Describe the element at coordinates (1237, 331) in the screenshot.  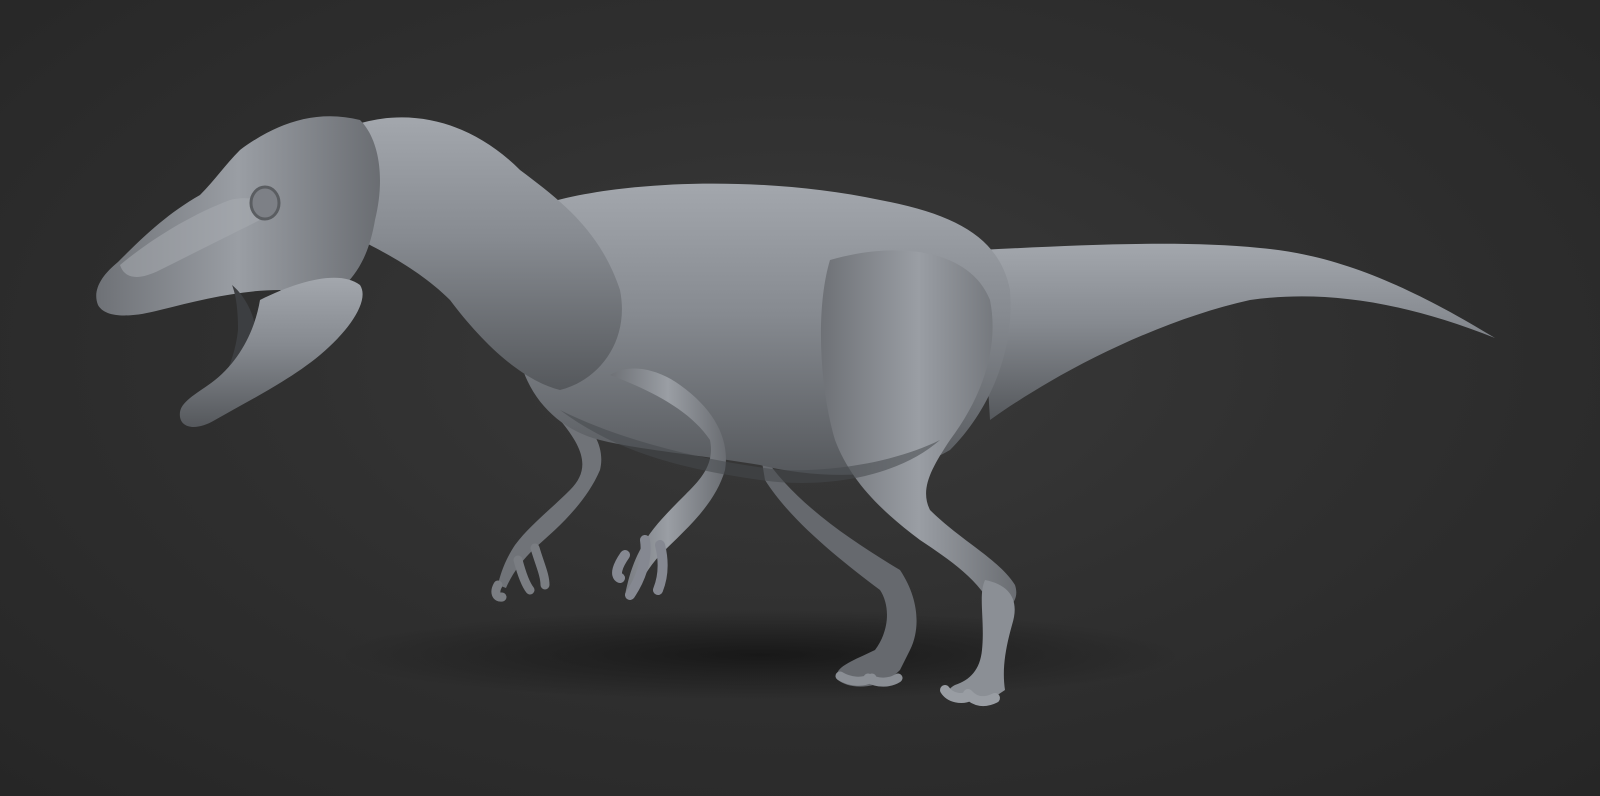
I see `tail` at that location.